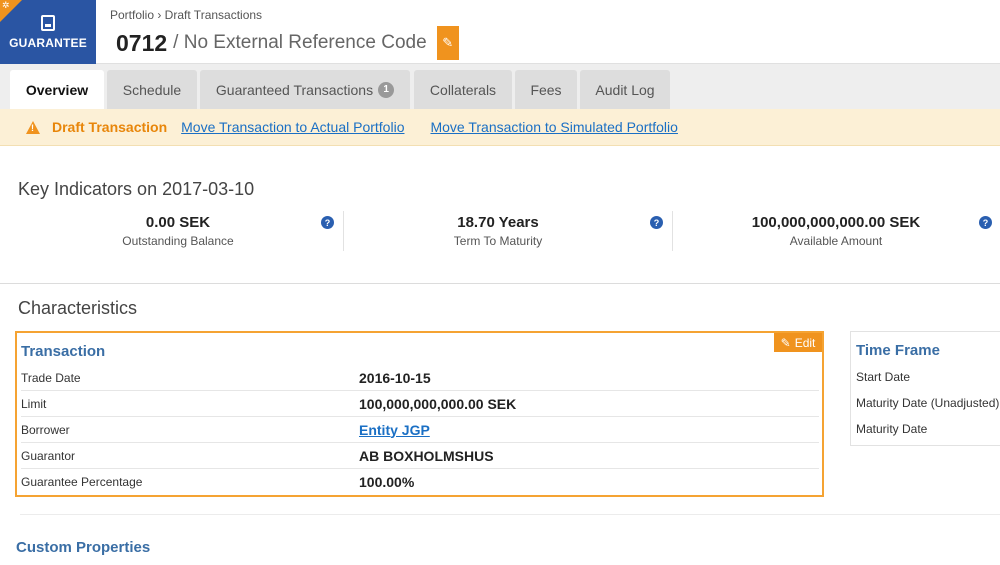 Image resolution: width=1000 pixels, height=565 pixels. What do you see at coordinates (48, 22) in the screenshot?
I see `document-icon` at bounding box center [48, 22].